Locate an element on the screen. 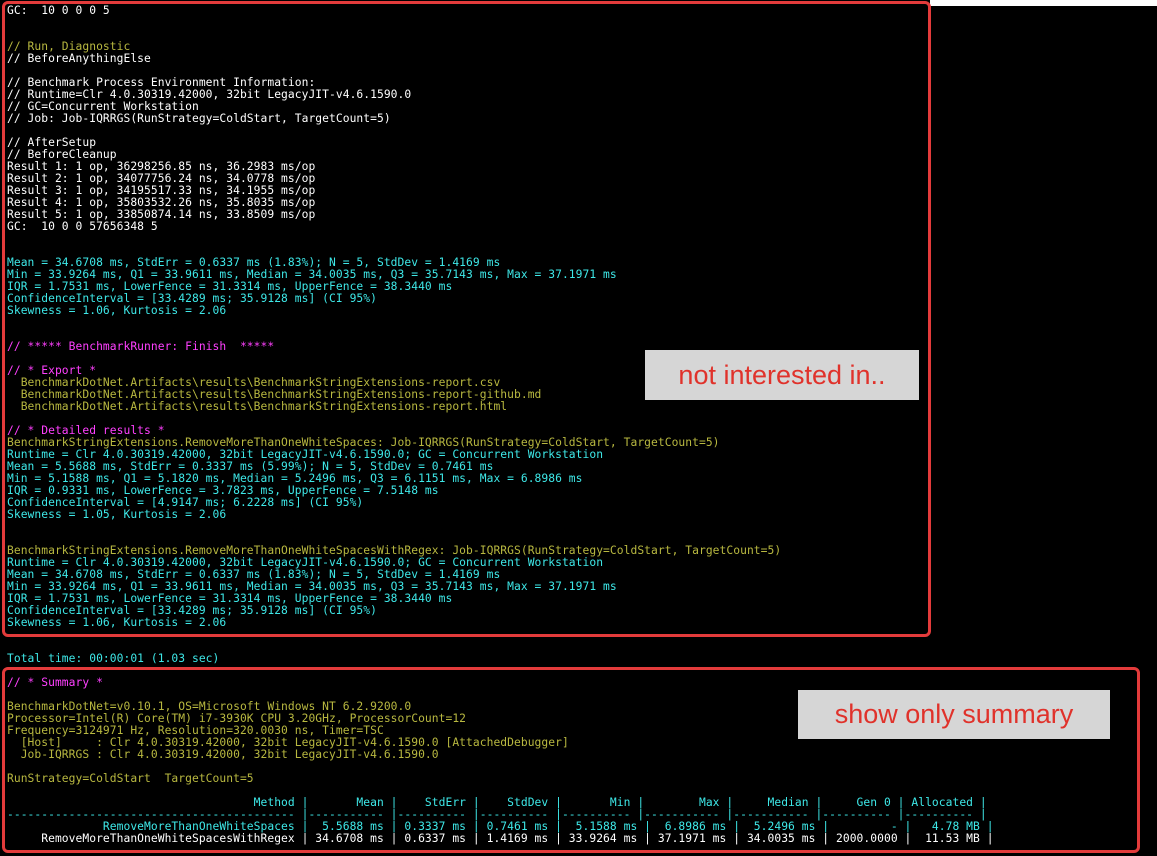  callout-not-interested: not interested in.. is located at coordinates (782, 375).